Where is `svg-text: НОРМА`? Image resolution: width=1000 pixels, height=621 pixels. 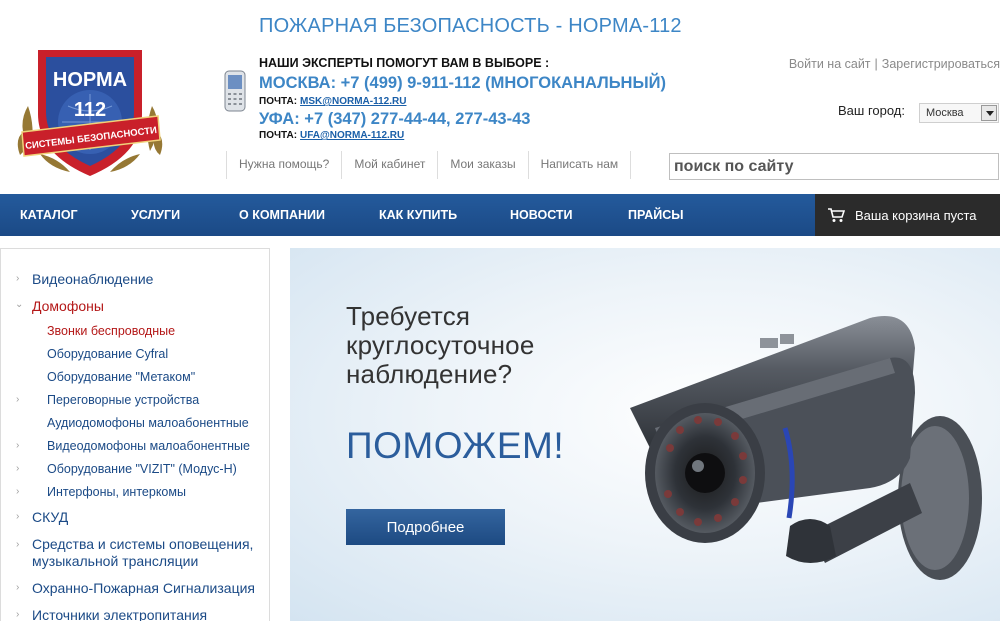
svg-text: НОРМА is located at coordinates (90, 80).